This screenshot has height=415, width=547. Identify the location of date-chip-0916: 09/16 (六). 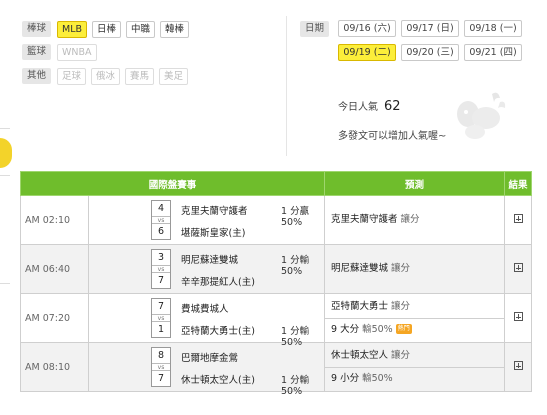
(367, 28).